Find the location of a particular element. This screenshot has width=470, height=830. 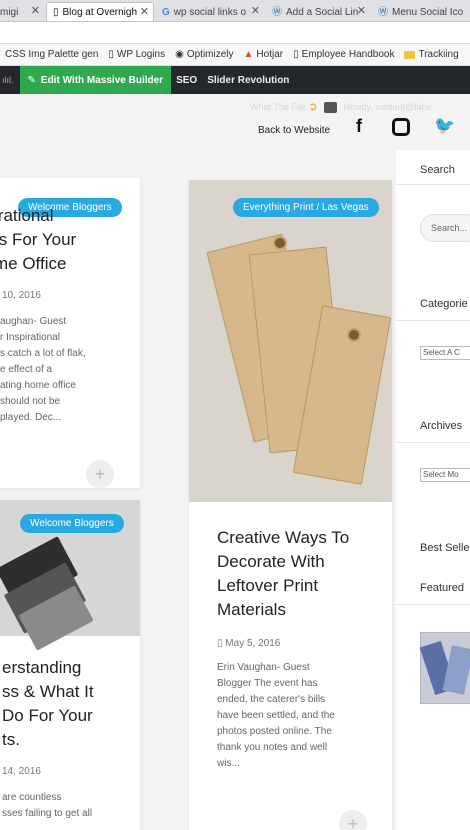

pencil-icon: ✎ is located at coordinates (31, 80).